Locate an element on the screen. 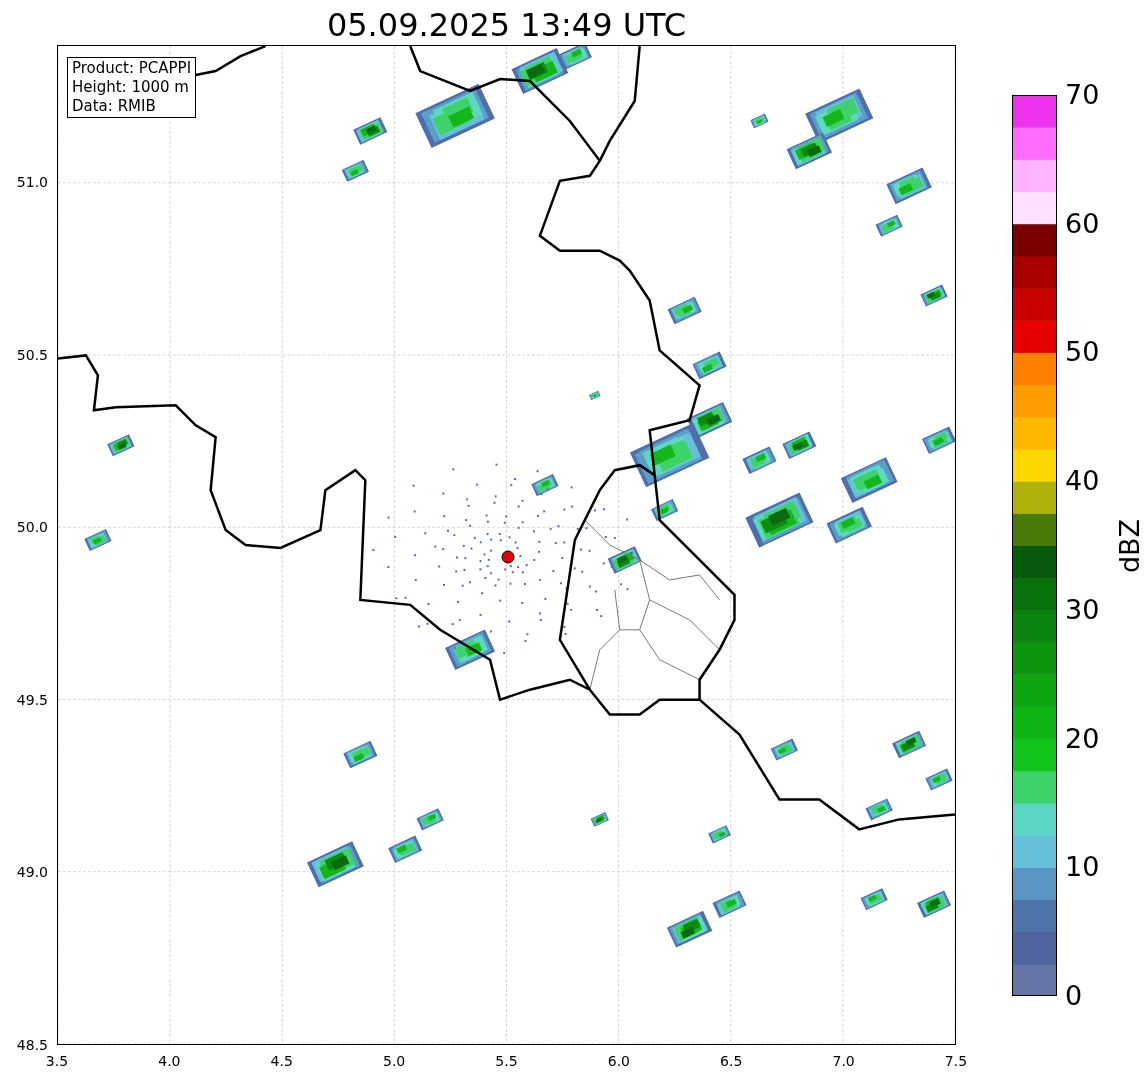 This screenshot has width=1145, height=1084. colorbar-tick-label: 0 is located at coordinates (1074, 996).